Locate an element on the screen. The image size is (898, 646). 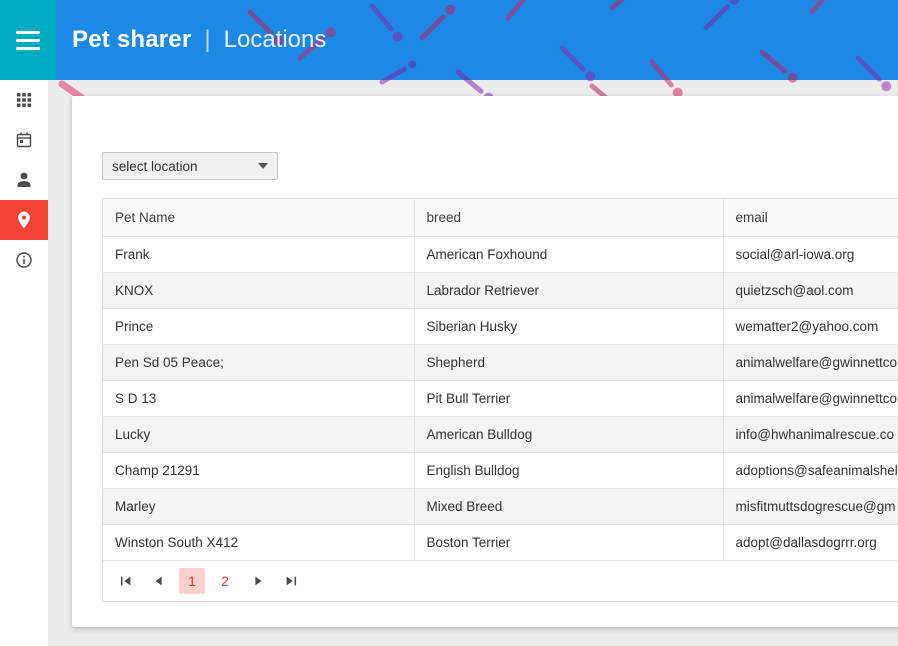
sidebar-item-apps is located at coordinates (24, 100).